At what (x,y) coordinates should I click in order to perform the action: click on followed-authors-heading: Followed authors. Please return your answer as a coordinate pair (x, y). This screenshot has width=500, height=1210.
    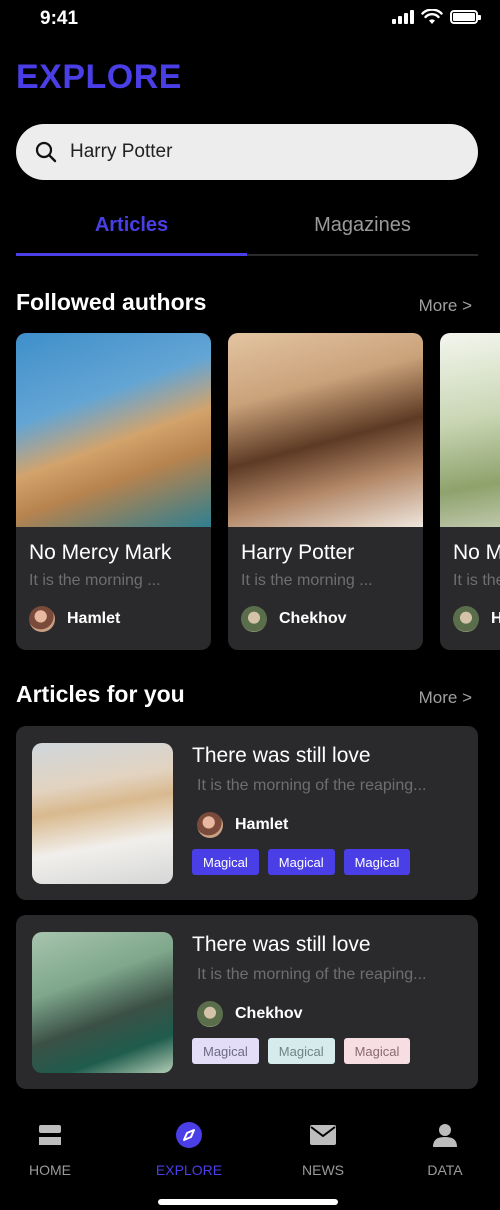
    Looking at the image, I should click on (111, 302).